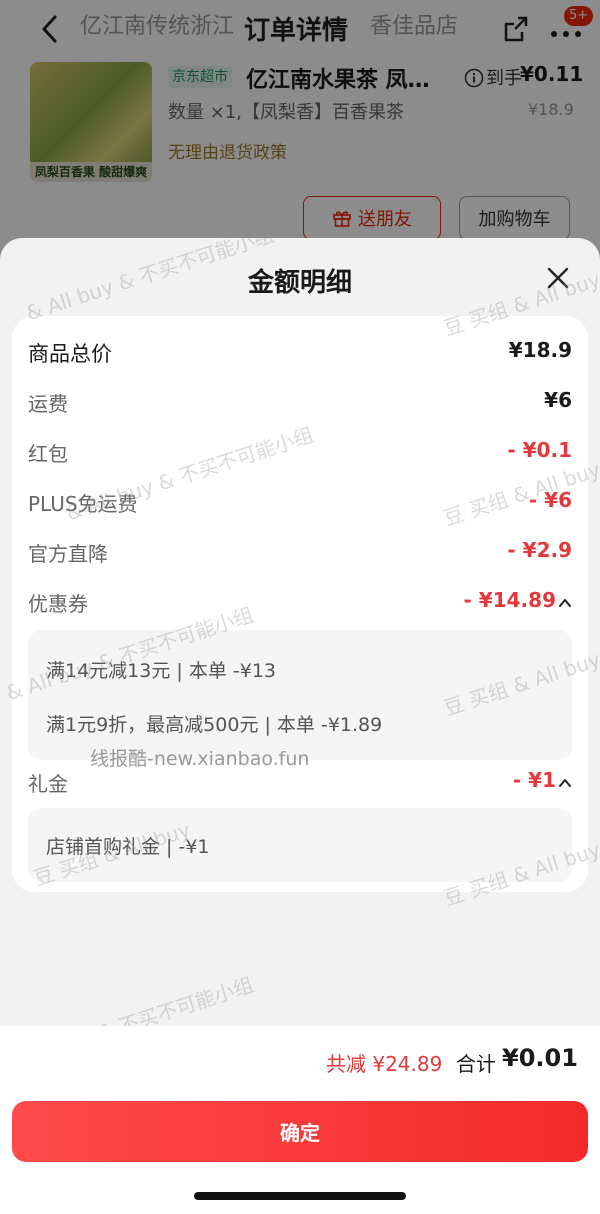  Describe the element at coordinates (534, 780) in the screenshot. I see `row-value: - ¥1` at that location.